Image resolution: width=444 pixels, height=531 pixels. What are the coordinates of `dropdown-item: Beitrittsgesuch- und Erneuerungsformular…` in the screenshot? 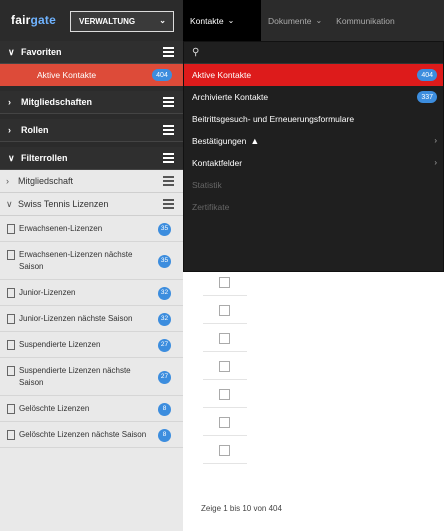 It's located at (313, 119).